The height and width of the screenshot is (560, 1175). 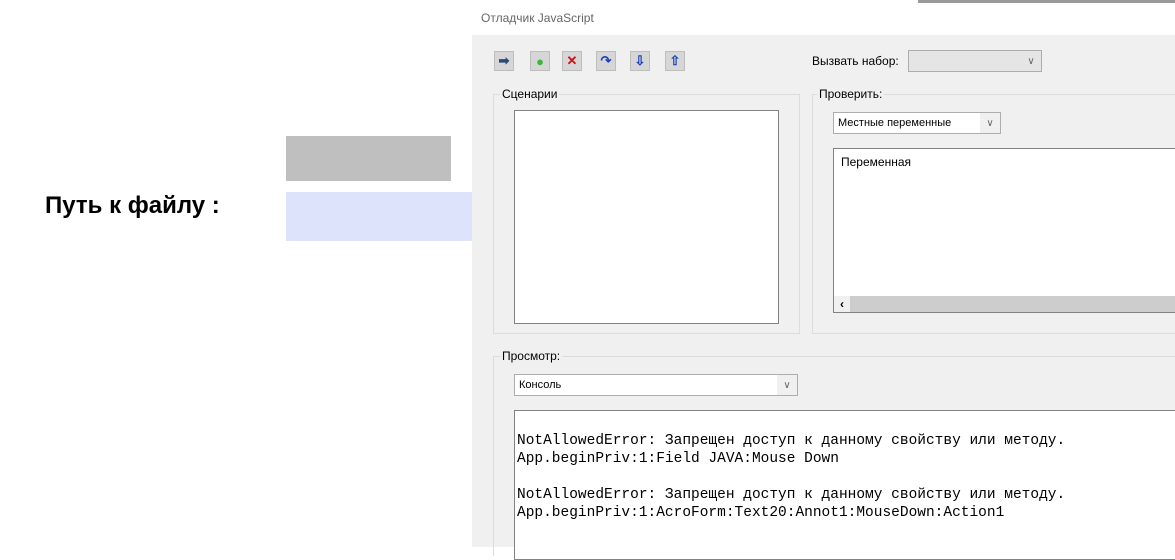 I want to click on scripts-group: Сценарии, so click(x=646, y=210).